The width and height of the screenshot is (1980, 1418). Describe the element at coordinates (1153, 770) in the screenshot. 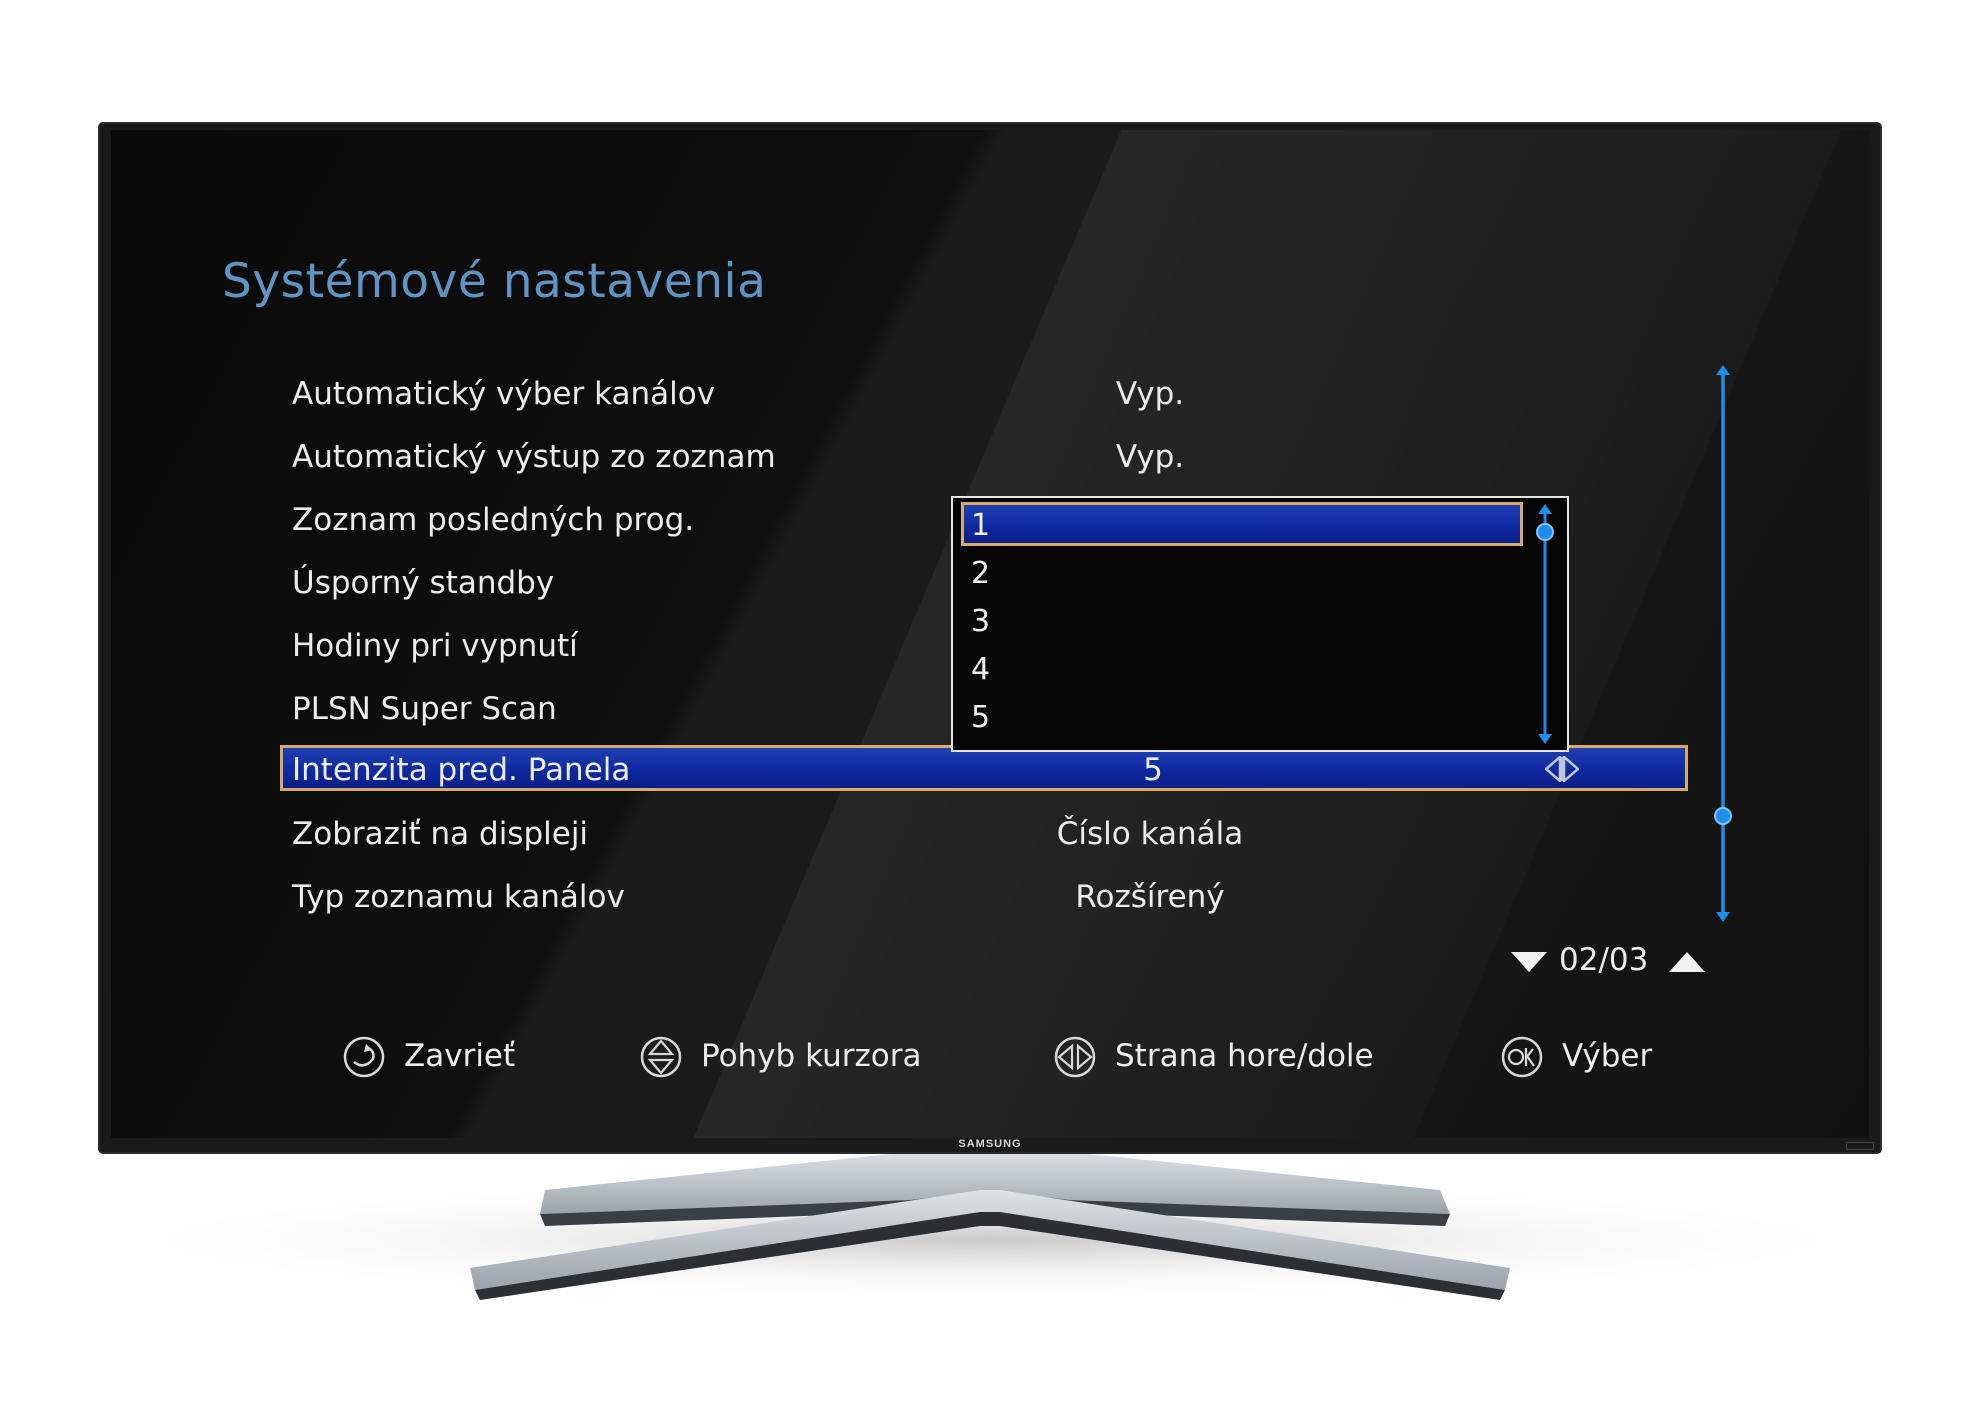

I see `menu-item-value: 5` at that location.